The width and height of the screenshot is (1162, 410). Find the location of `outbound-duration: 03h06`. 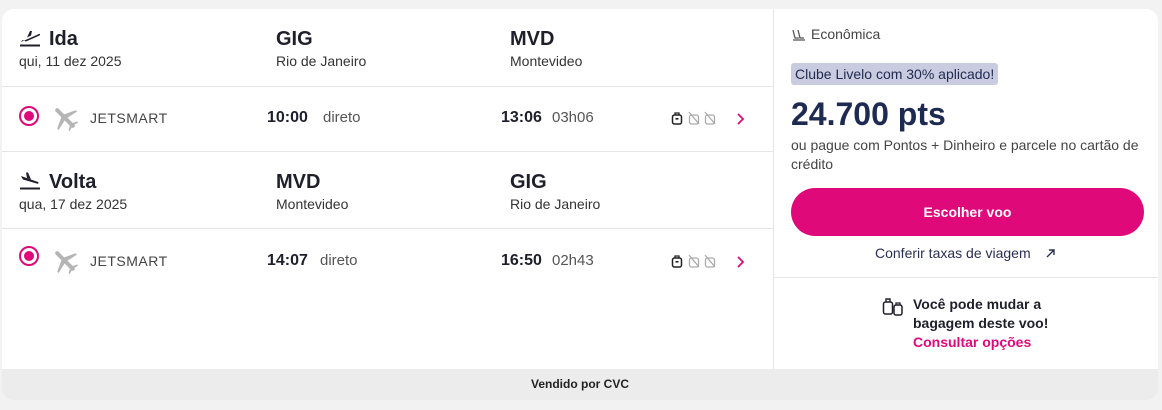

outbound-duration: 03h06 is located at coordinates (573, 117).